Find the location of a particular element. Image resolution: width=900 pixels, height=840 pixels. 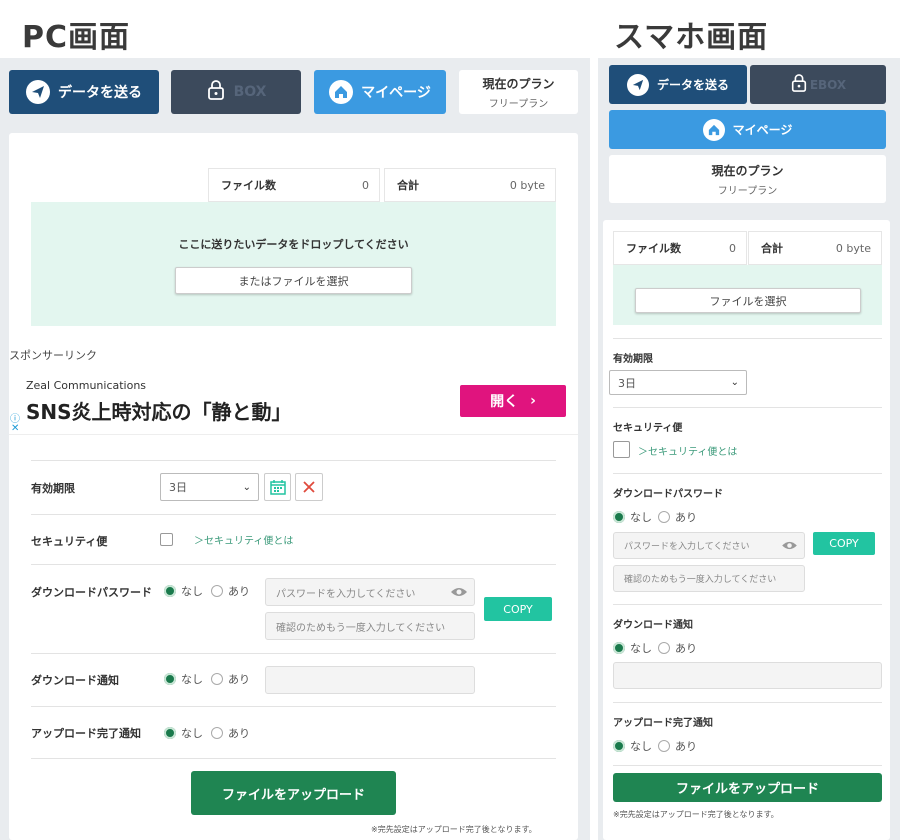

sp-download-notify-input is located at coordinates (747, 675).